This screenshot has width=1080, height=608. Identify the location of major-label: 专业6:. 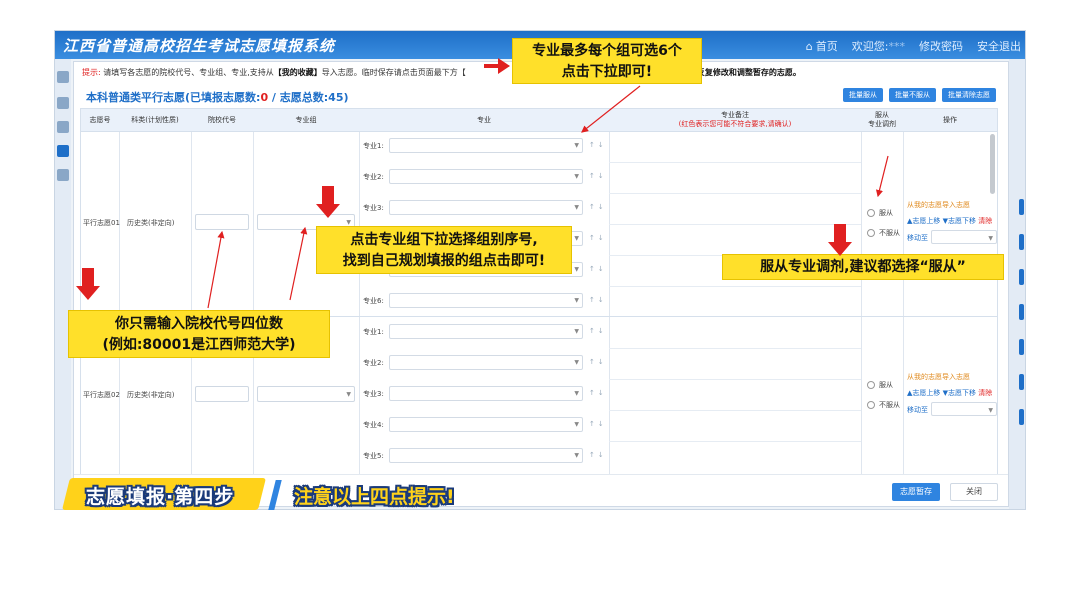
(373, 301).